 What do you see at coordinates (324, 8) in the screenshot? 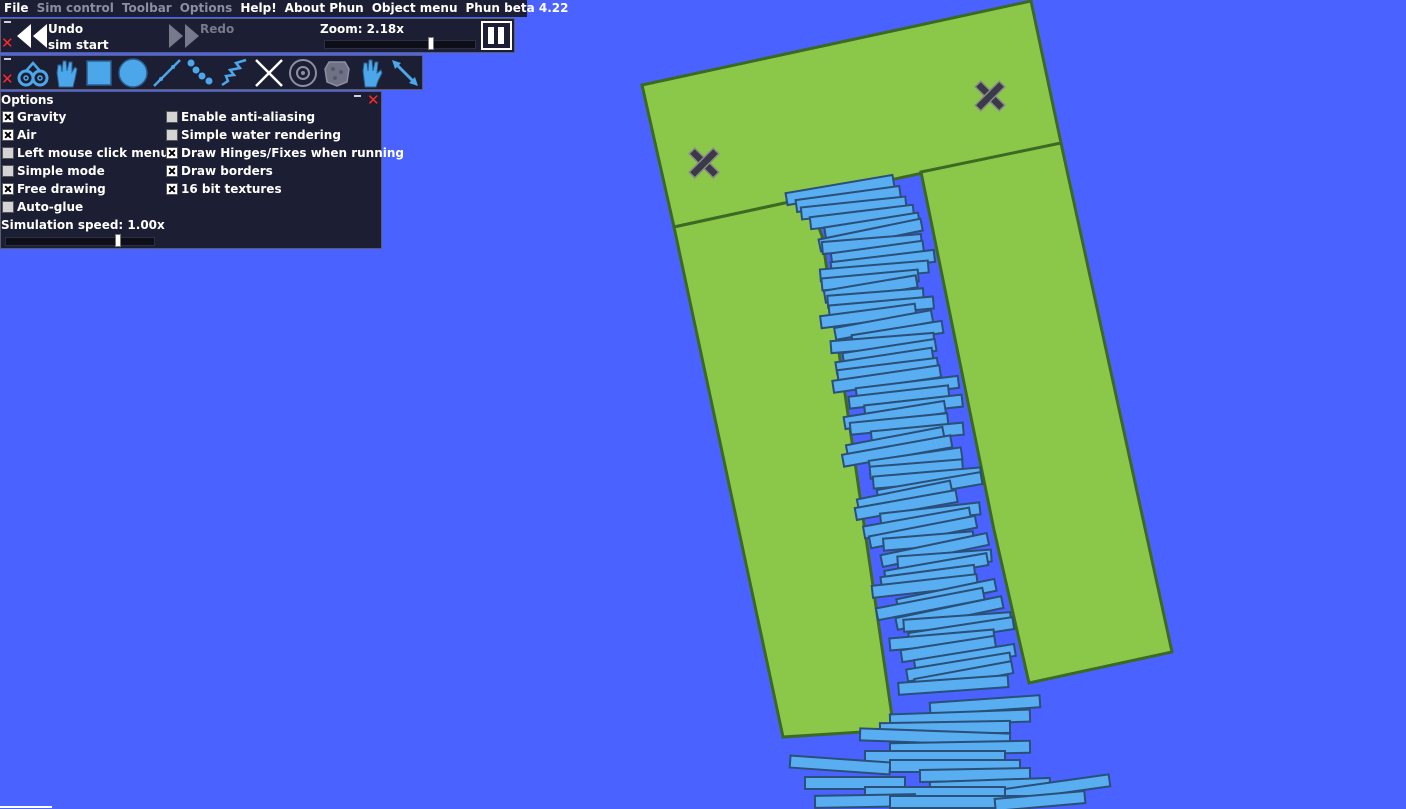
I see `menu-about-phun: About Phun` at bounding box center [324, 8].